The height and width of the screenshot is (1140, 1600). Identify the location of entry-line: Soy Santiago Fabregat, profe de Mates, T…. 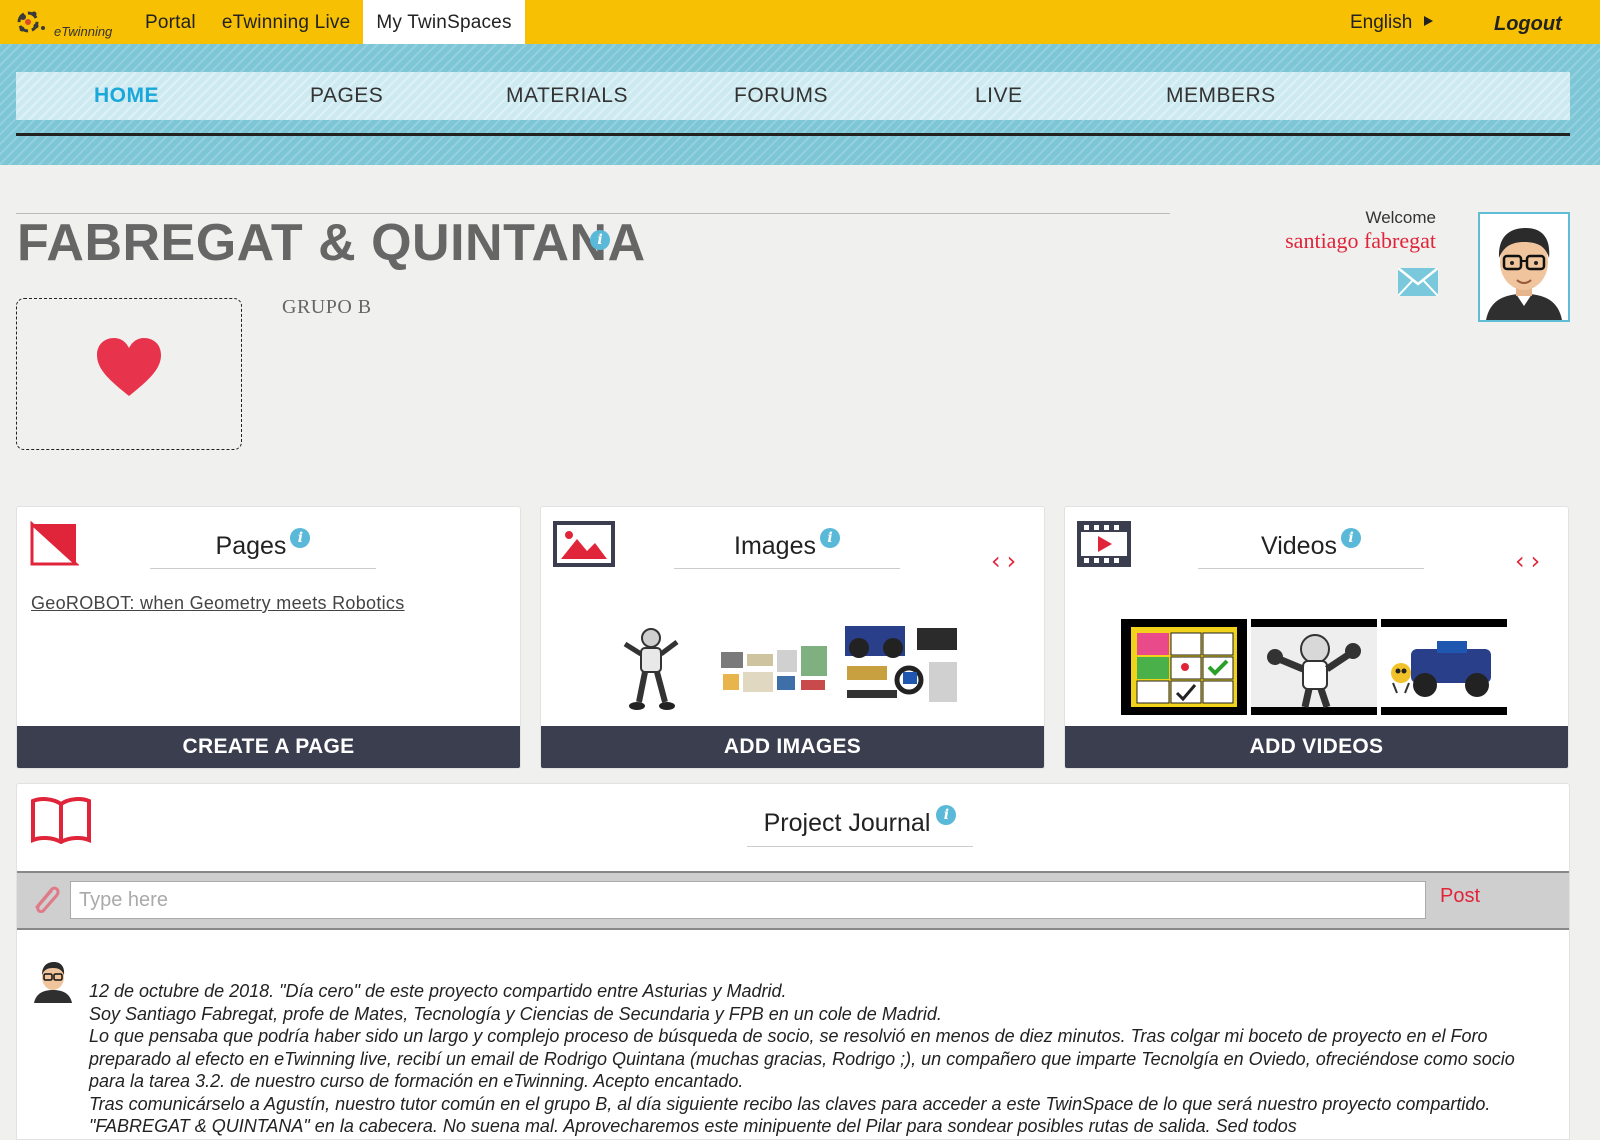
(515, 1013).